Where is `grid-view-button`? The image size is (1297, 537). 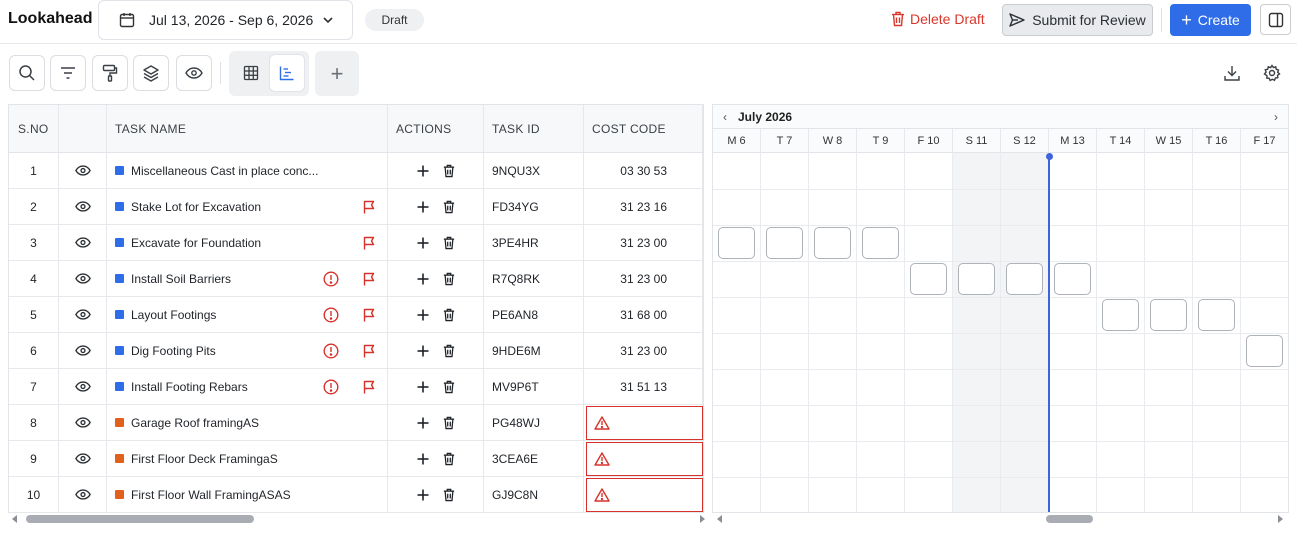 grid-view-button is located at coordinates (251, 73).